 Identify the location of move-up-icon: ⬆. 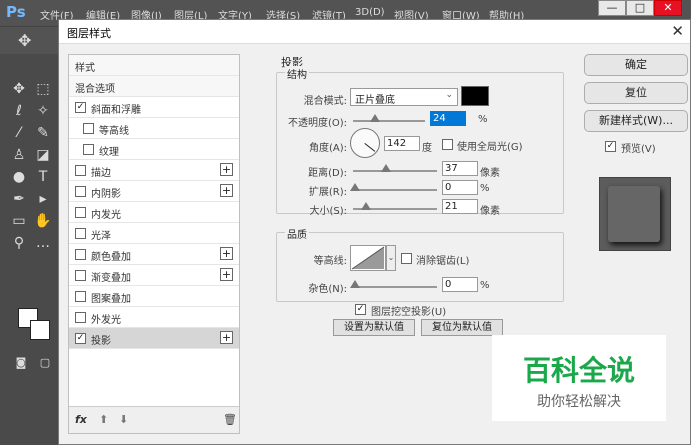
(103, 419).